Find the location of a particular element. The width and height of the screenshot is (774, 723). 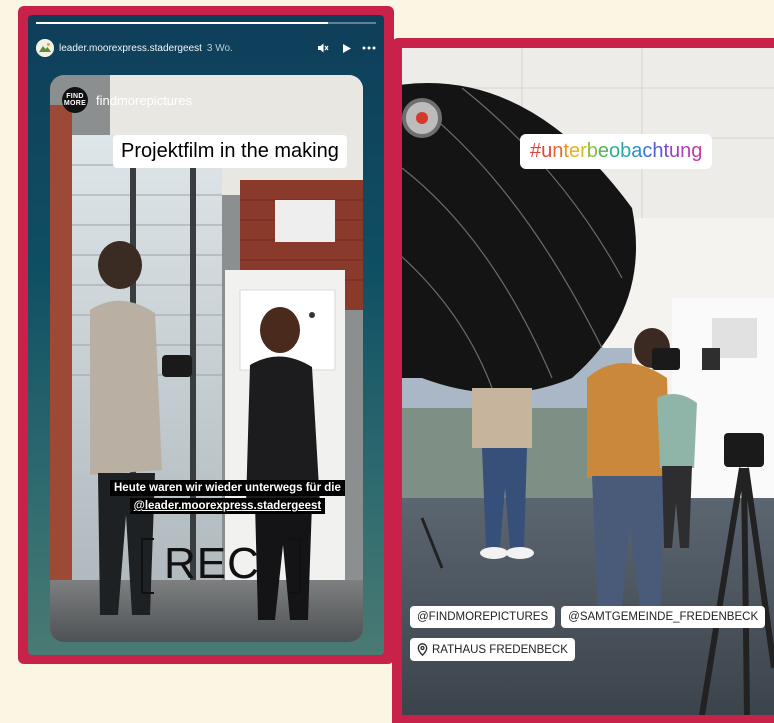

hashtag-letter: h is located at coordinates (658, 151).